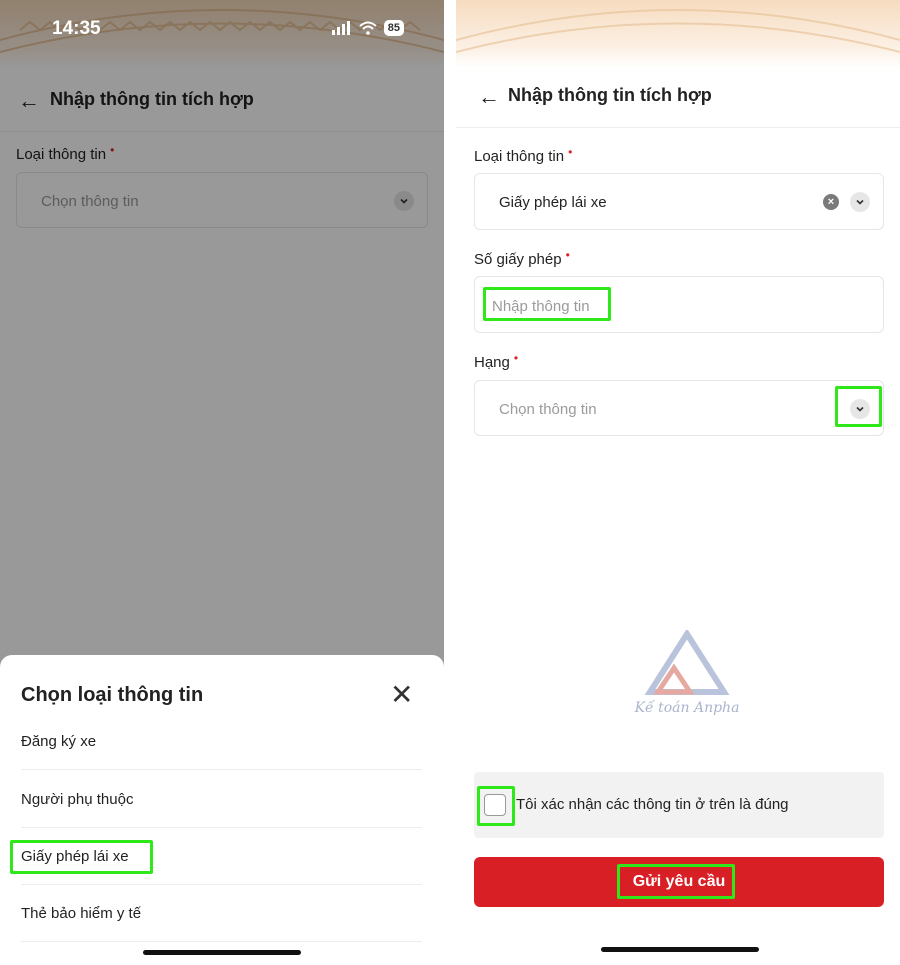 The image size is (900, 965). I want to click on ornament-pattern, so click(678, 31).